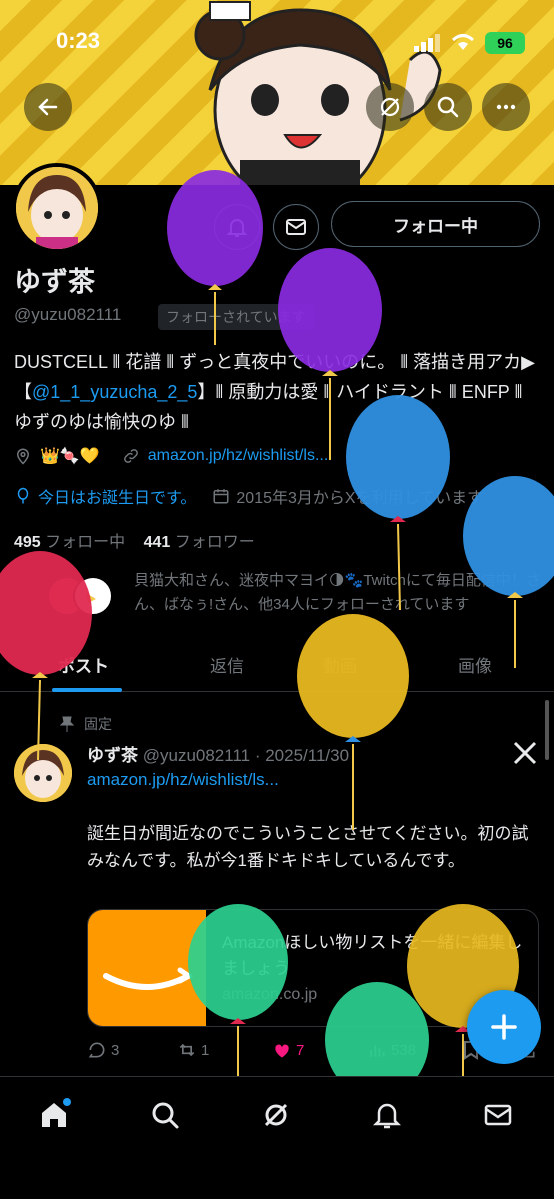 The height and width of the screenshot is (1199, 554). I want to click on nav-search, so click(165, 1115).